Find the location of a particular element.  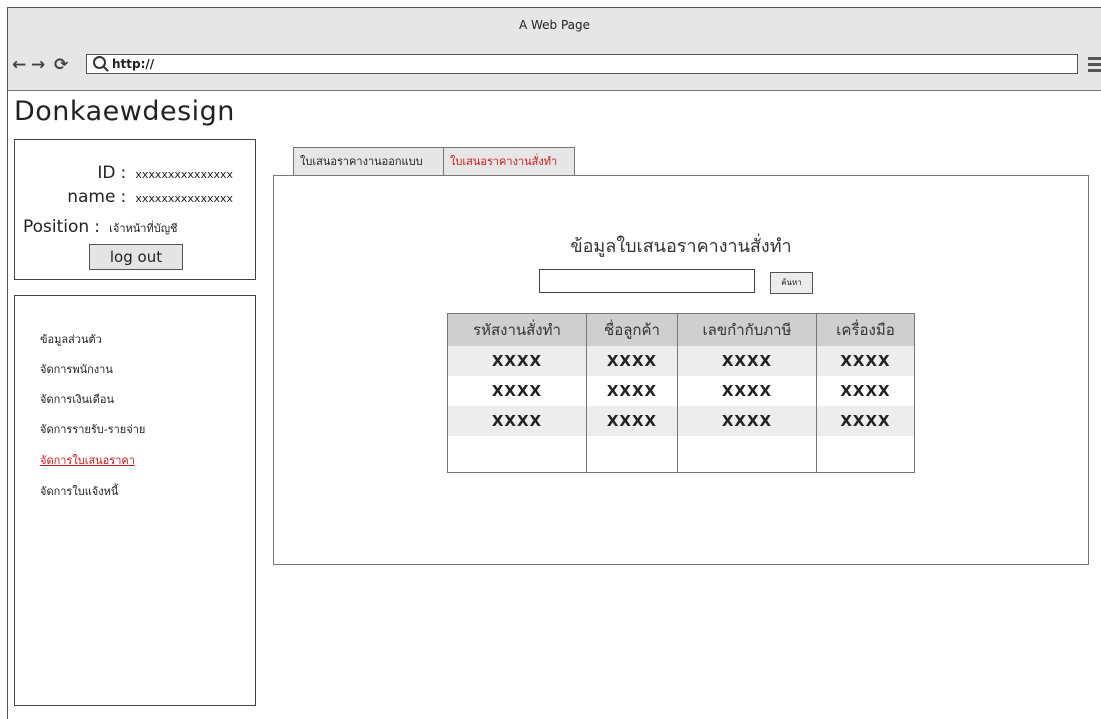

sidebar-item-manage-income-expense: จัดการรายรับ-รายจ่าย is located at coordinates (92, 429).